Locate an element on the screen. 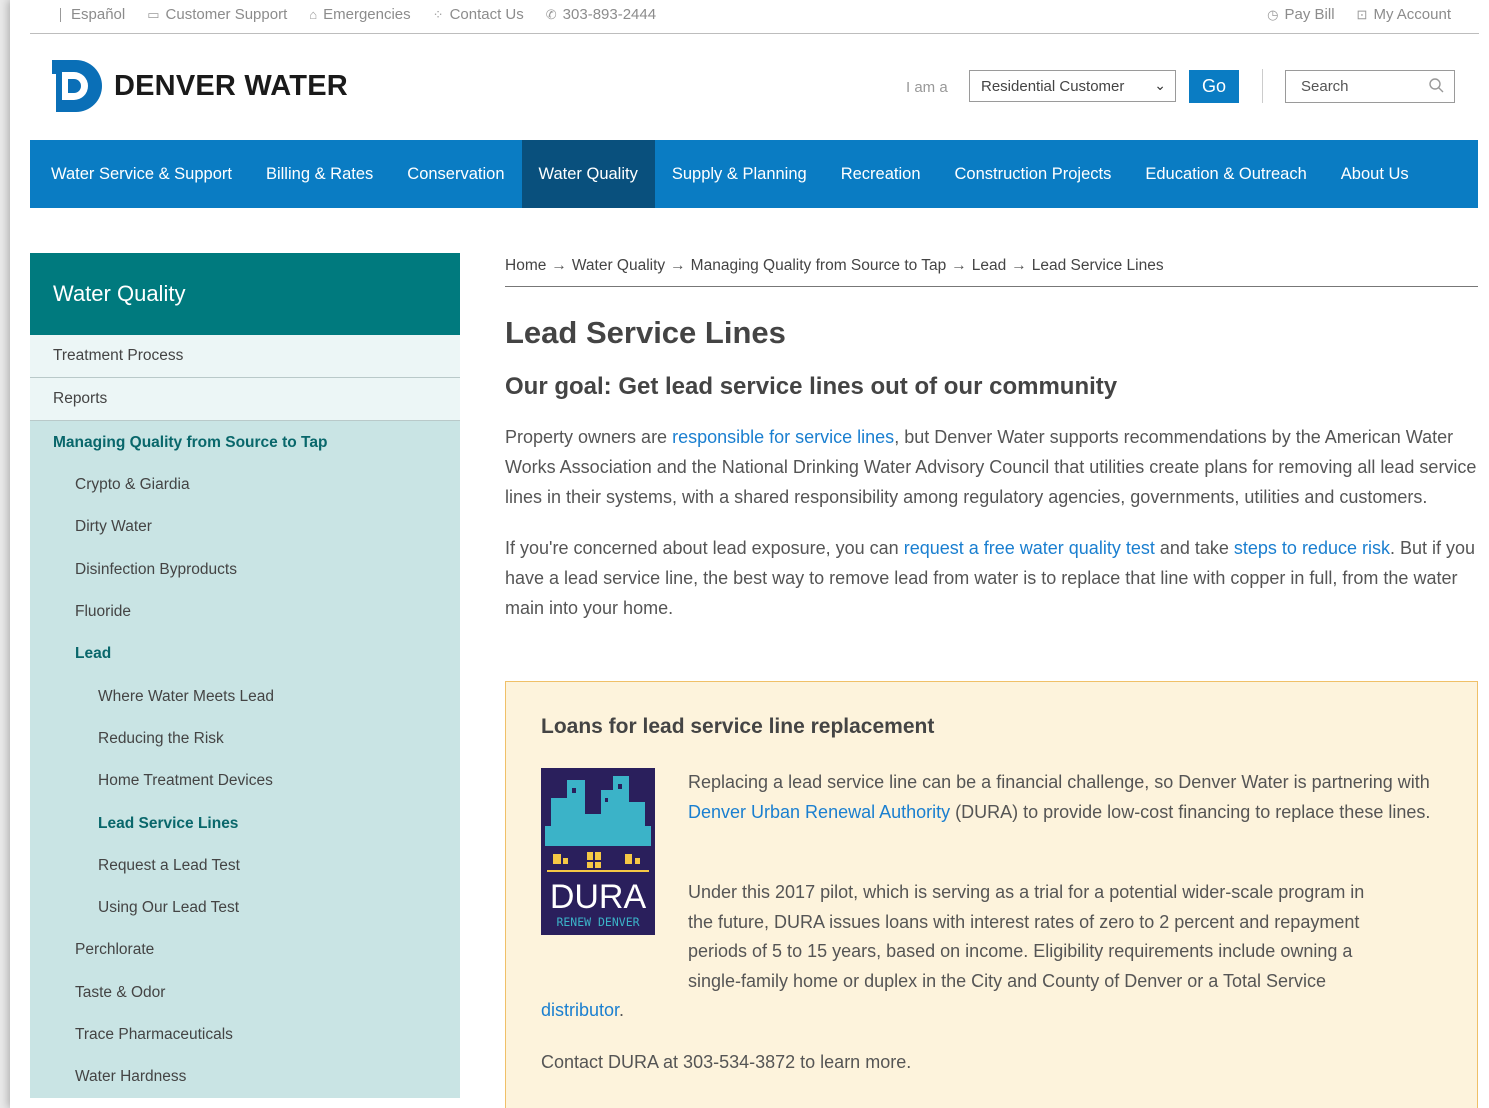  chat-icon: ▭ is located at coordinates (153, 14).